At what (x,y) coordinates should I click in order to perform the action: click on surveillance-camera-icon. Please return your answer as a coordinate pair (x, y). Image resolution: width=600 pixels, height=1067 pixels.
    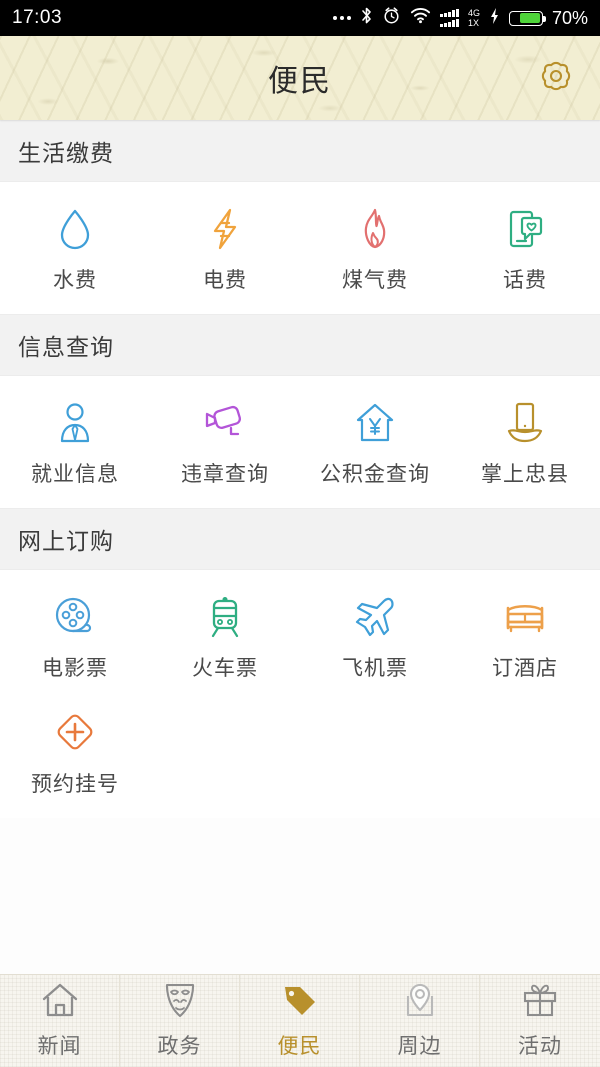
    Looking at the image, I should click on (225, 423).